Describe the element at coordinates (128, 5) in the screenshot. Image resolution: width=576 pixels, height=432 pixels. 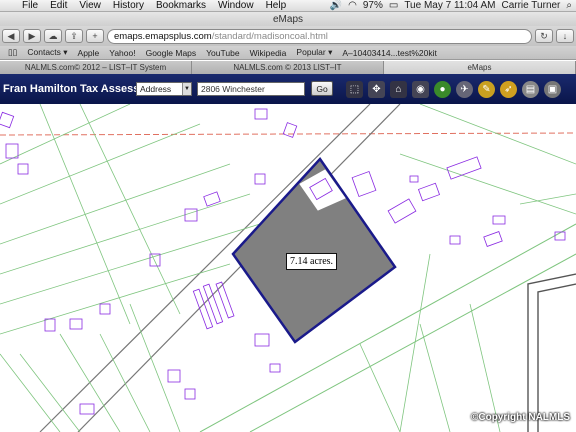
I see `menu-history: History` at that location.